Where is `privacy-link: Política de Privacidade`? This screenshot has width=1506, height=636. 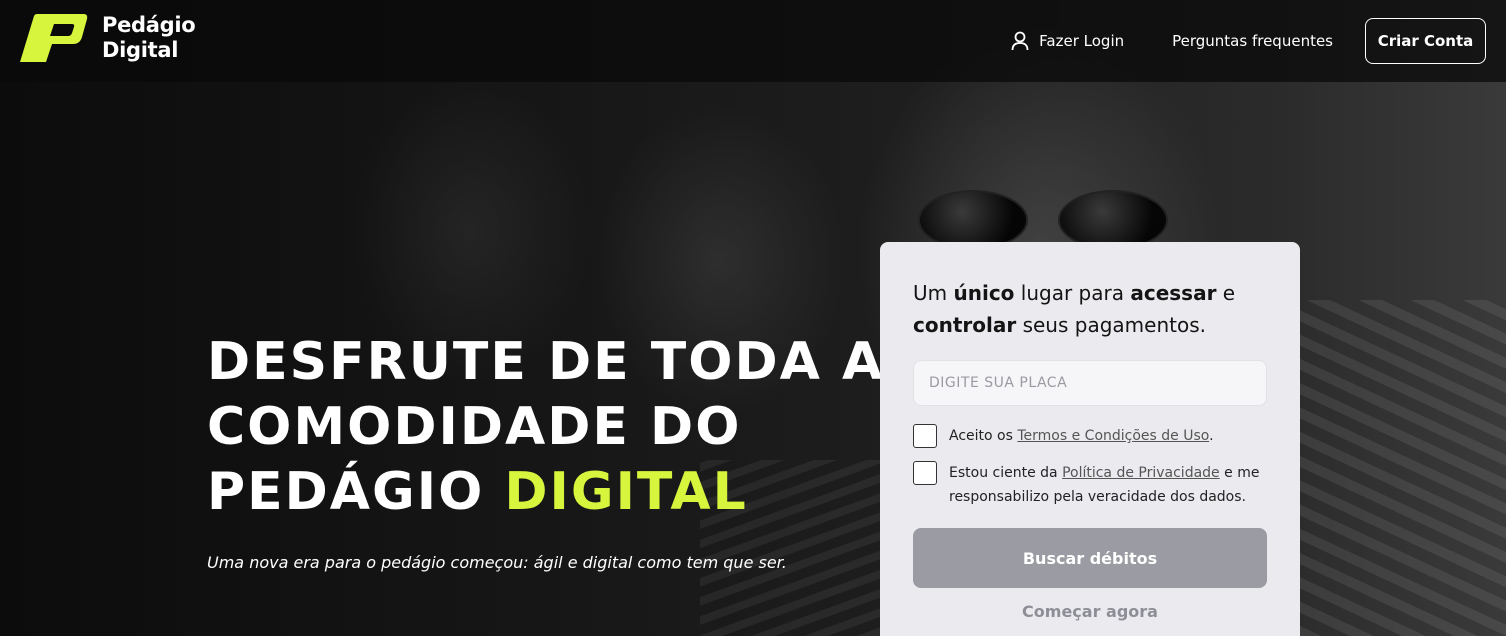
privacy-link: Política de Privacidade is located at coordinates (1141, 473).